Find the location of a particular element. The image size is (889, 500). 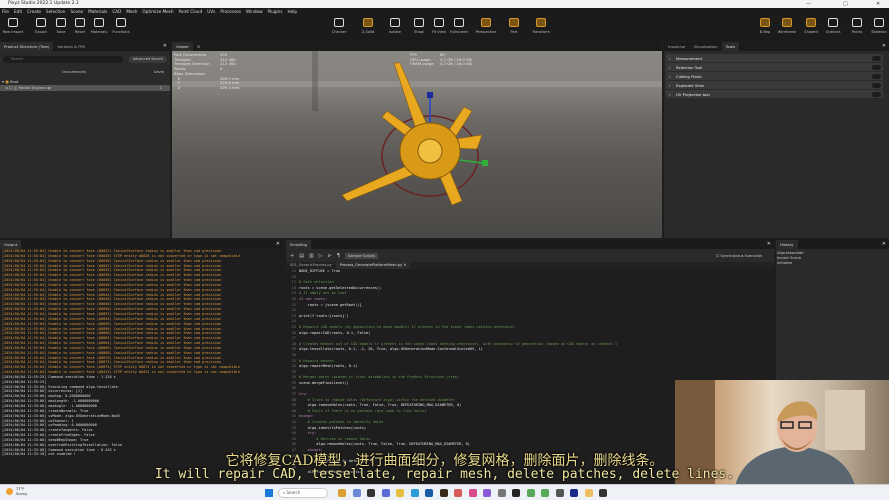

tab-inspector: Inspector is located at coordinates (677, 46).